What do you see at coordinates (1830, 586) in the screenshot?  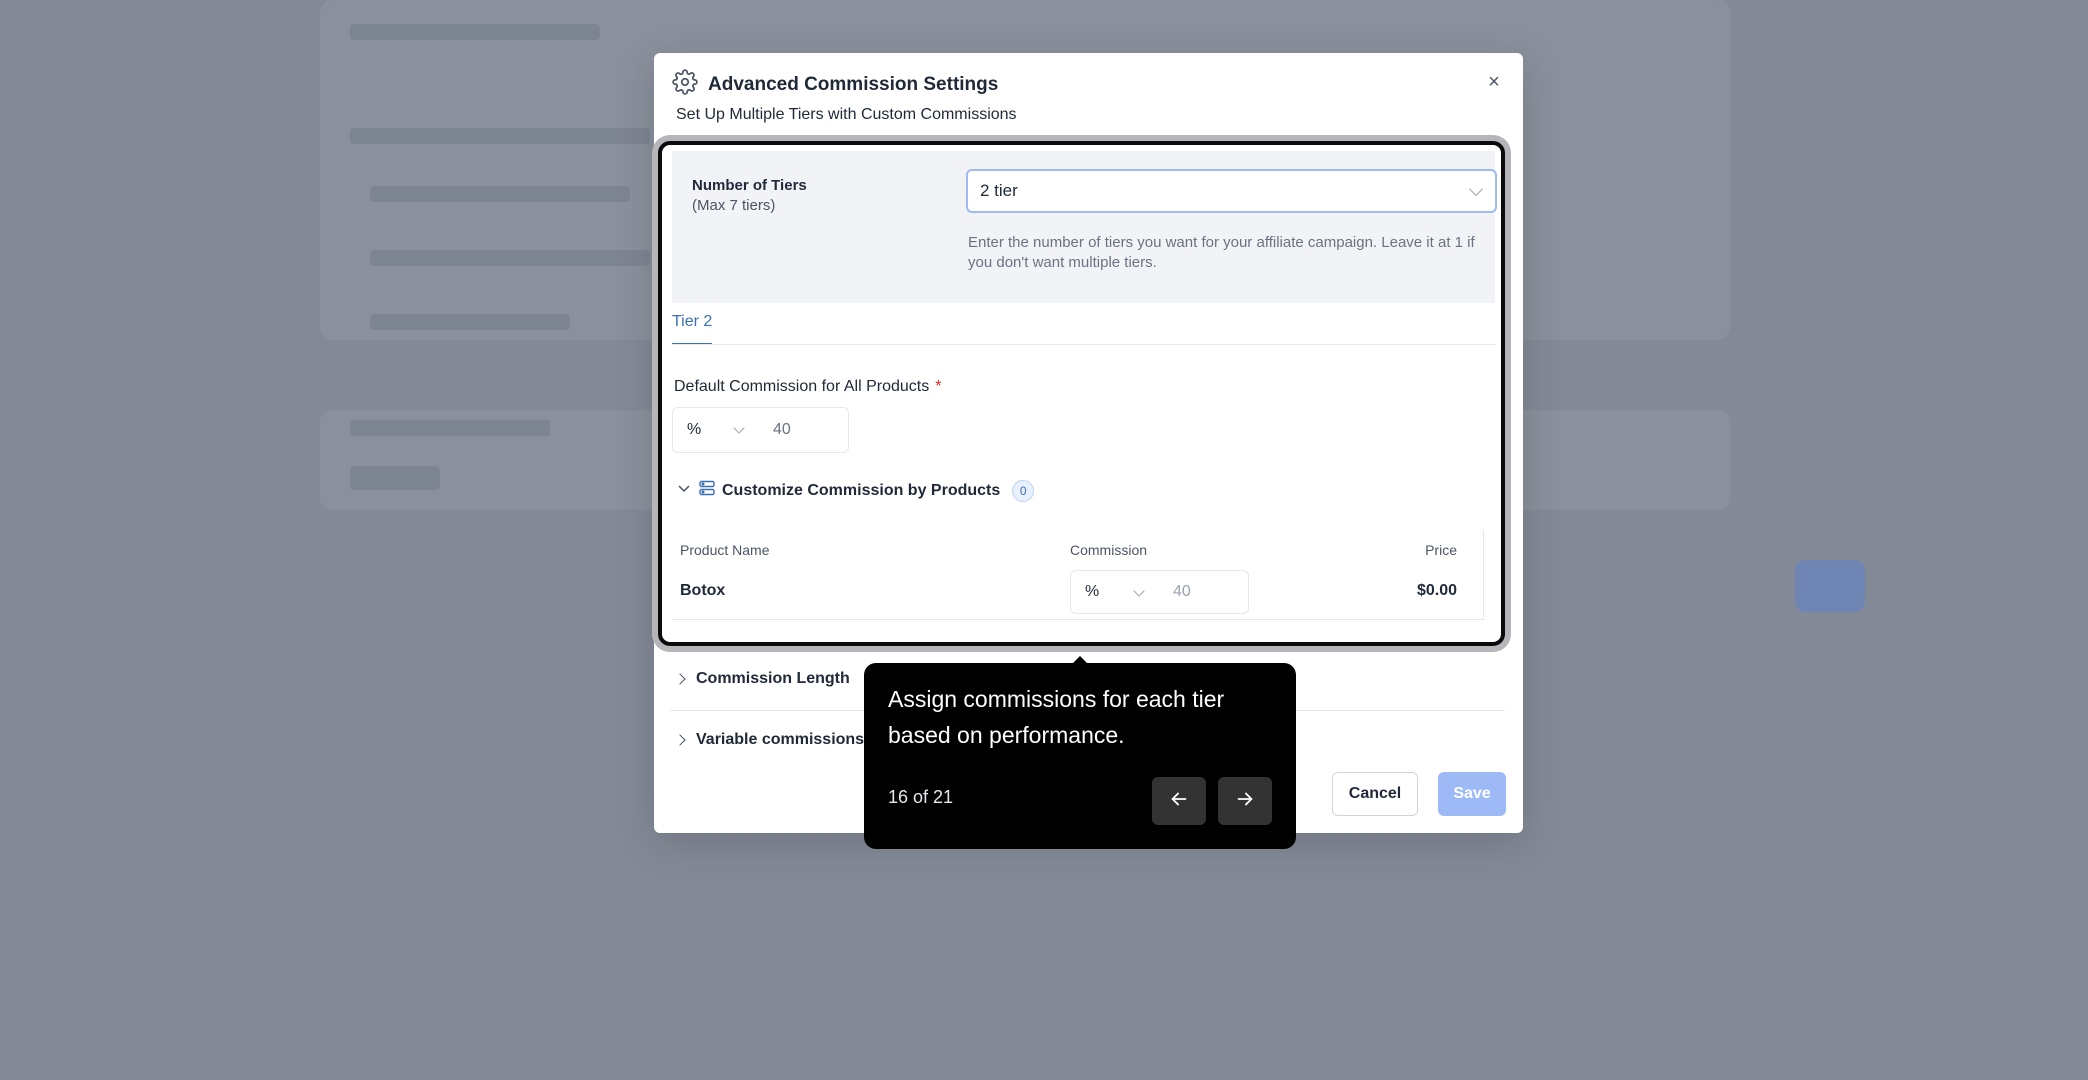 I see `background-button` at bounding box center [1830, 586].